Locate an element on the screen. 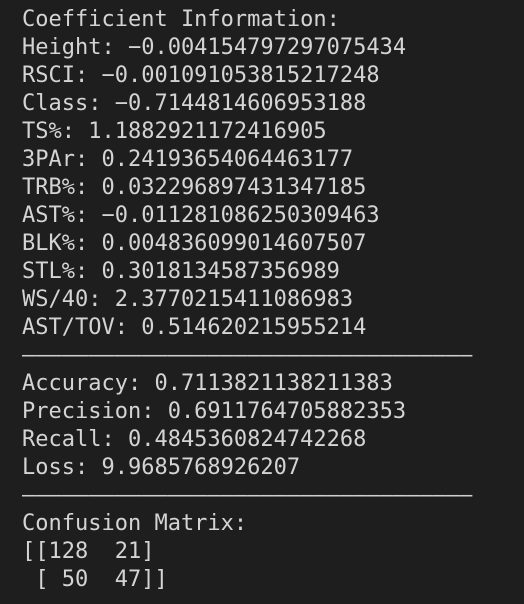 The height and width of the screenshot is (604, 524). metric-recall: Recall: 0.4845360824742268 is located at coordinates (194, 439).